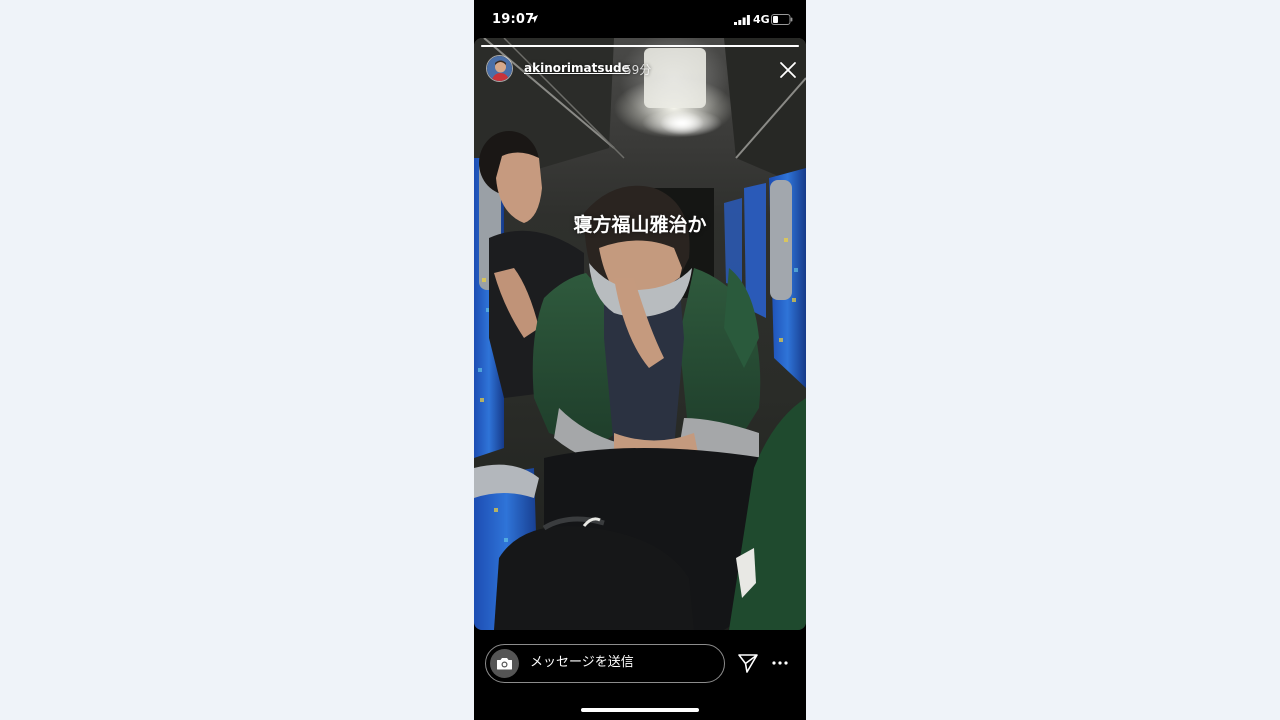  Describe the element at coordinates (748, 663) in the screenshot. I see `send-icon` at that location.